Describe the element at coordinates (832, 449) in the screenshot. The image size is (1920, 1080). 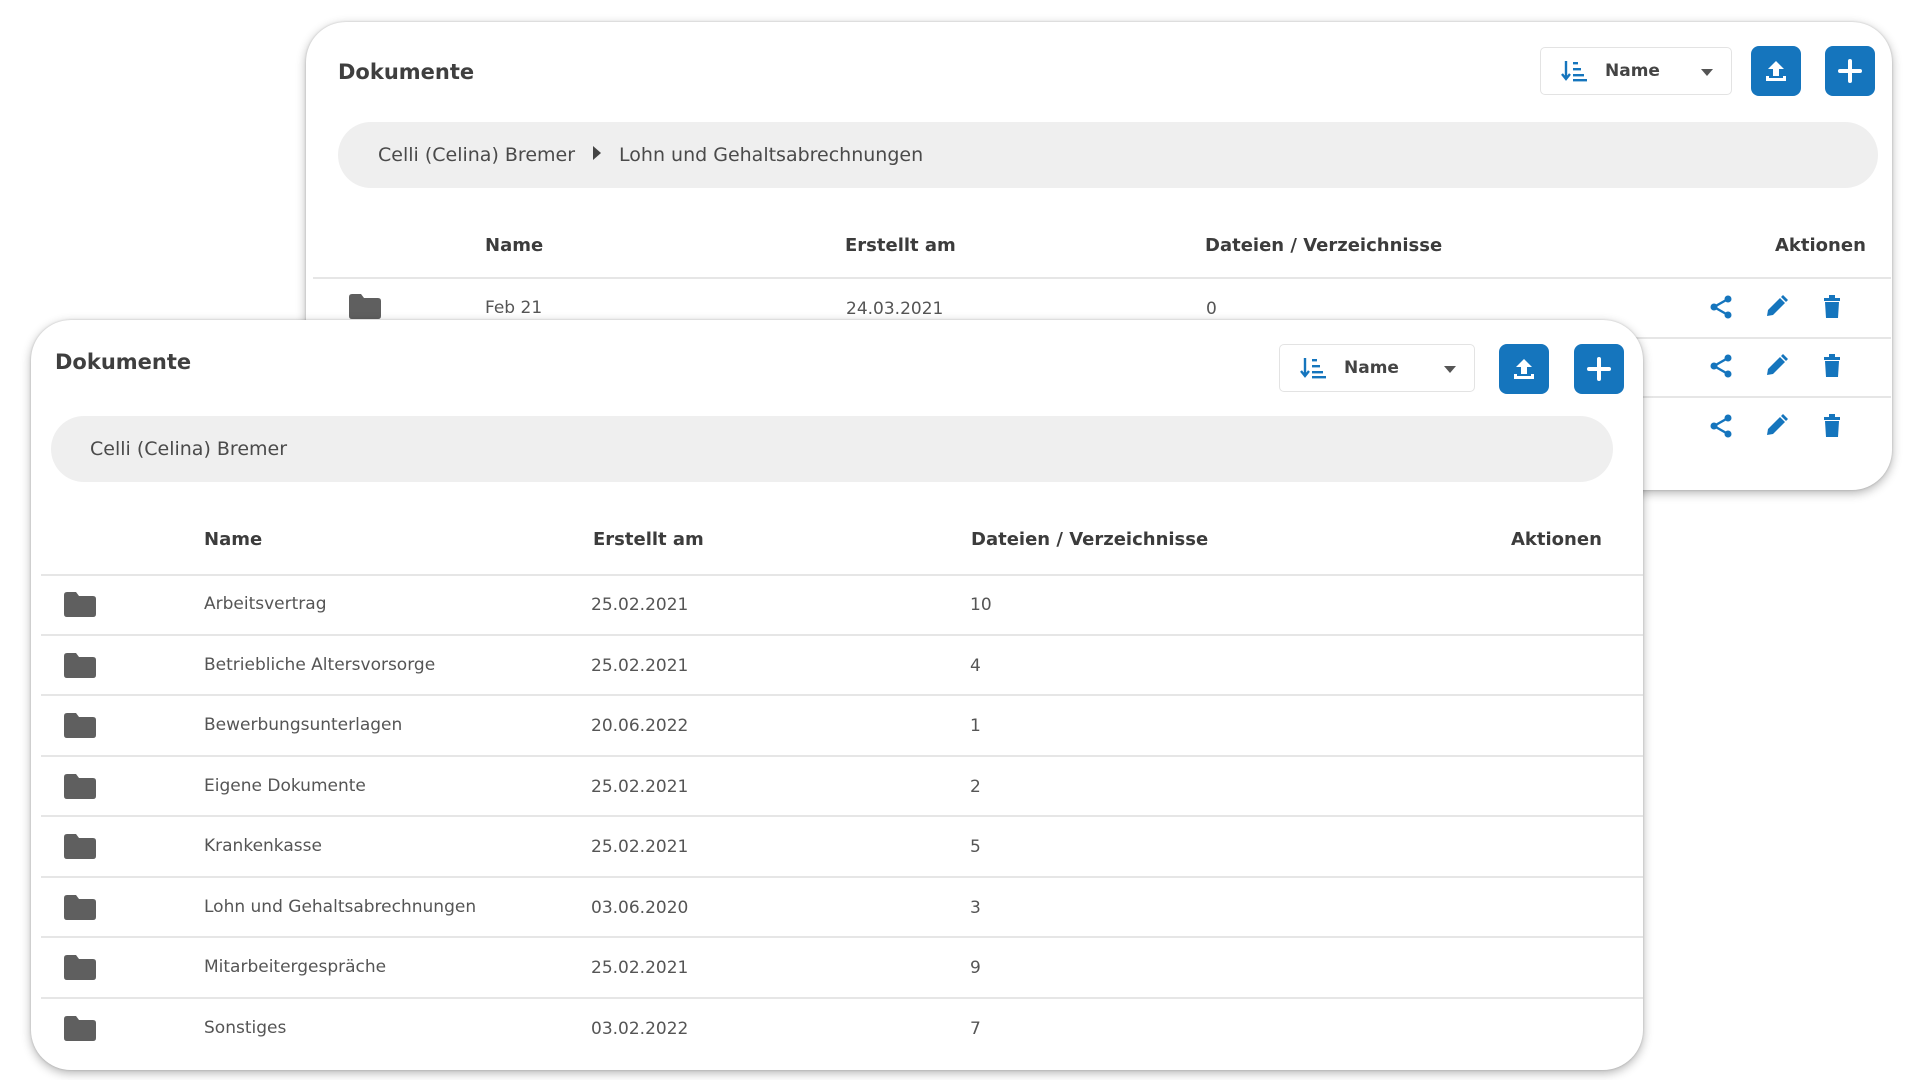
I see `breadcrumb: Celli (Celina) Bremer` at that location.